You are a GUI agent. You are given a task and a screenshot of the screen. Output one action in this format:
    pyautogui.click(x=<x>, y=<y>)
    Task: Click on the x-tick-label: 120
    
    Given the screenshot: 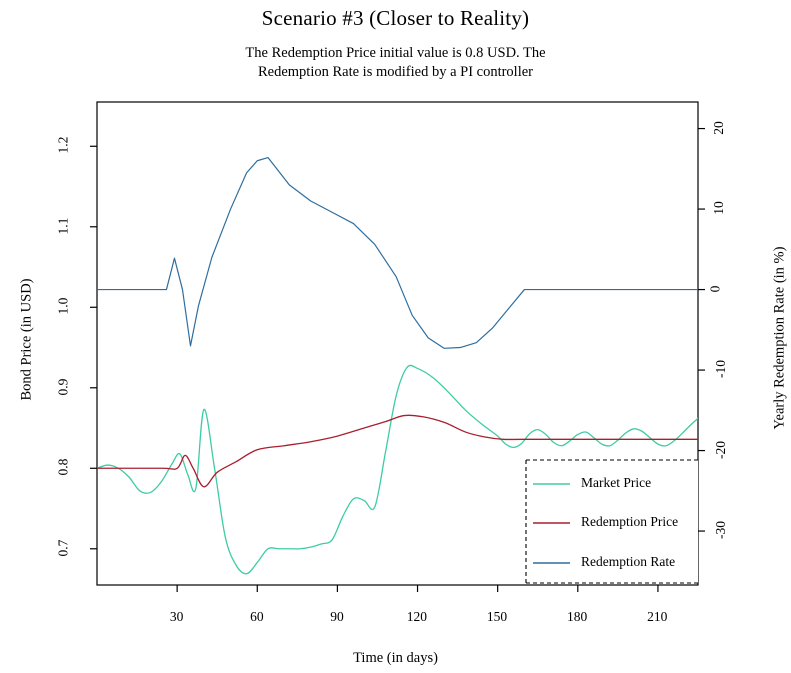 What is the action you would take?
    pyautogui.click(x=416, y=616)
    